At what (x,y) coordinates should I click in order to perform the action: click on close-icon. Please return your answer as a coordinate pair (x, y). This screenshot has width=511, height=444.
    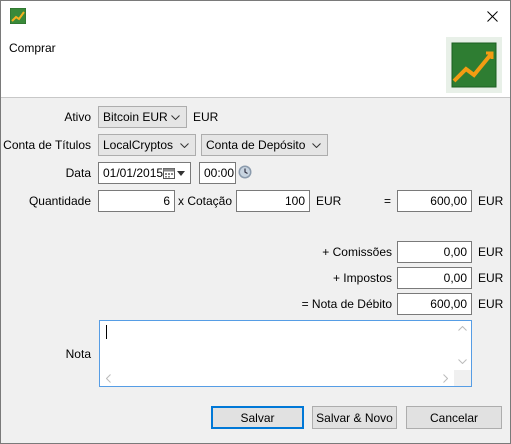
    Looking at the image, I should click on (492, 16).